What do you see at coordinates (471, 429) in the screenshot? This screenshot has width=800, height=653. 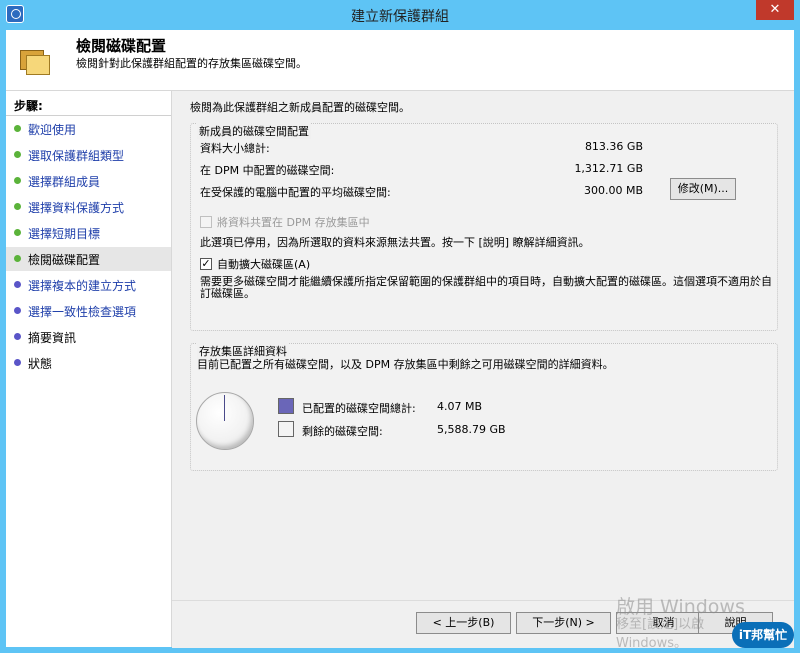 I see `remaining-value: 5,588.79 GB` at bounding box center [471, 429].